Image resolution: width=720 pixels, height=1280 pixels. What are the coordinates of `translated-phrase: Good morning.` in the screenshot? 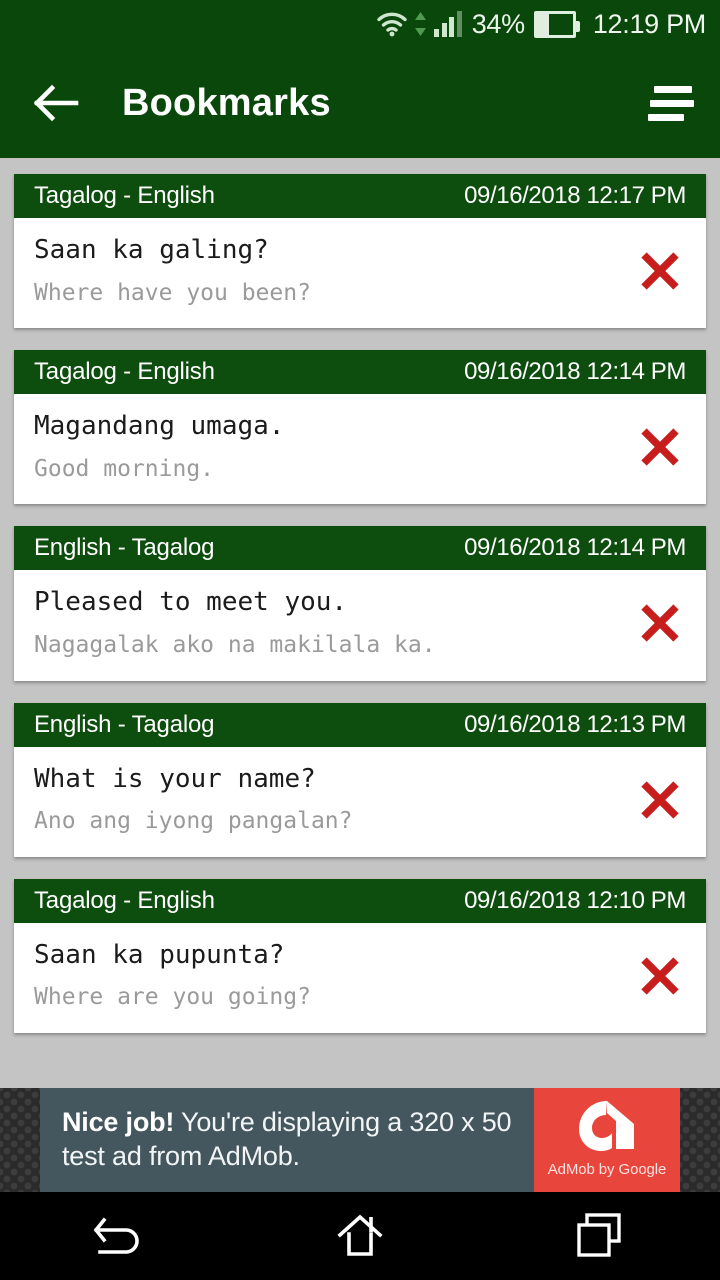 It's located at (124, 468).